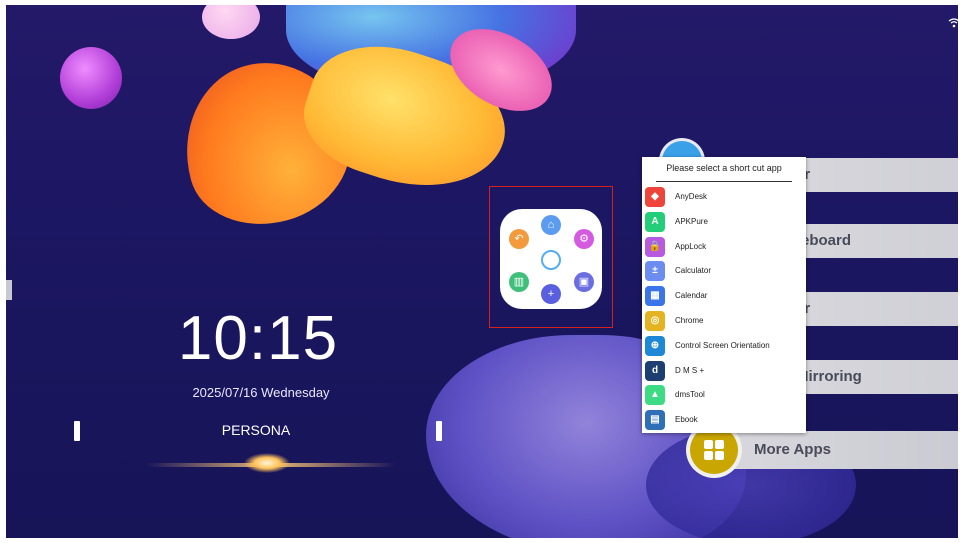  I want to click on more-apps-icon, so click(714, 450).